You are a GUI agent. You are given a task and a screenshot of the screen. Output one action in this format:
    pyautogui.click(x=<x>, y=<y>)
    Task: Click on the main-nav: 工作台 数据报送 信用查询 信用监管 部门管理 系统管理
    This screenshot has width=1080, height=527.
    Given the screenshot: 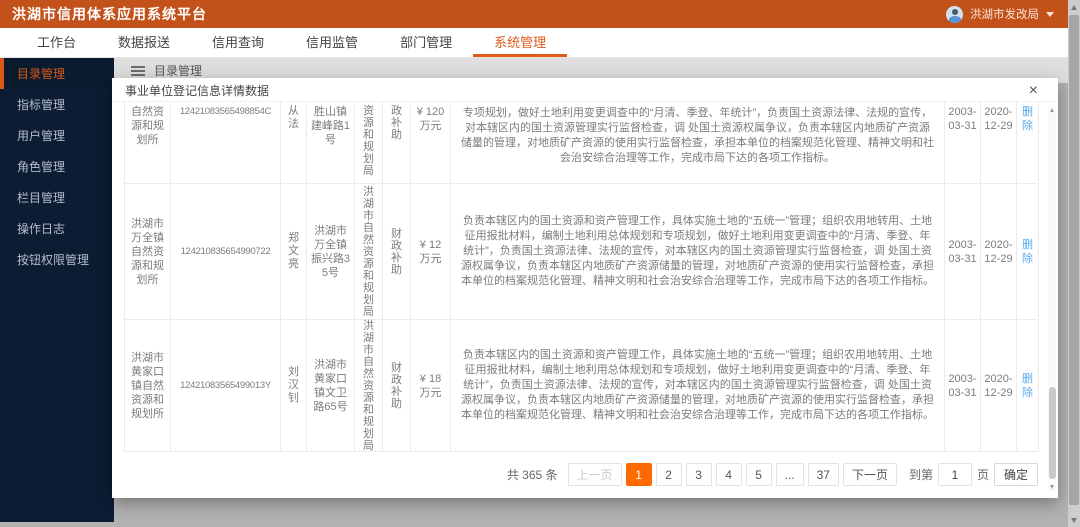 What is the action you would take?
    pyautogui.click(x=540, y=43)
    